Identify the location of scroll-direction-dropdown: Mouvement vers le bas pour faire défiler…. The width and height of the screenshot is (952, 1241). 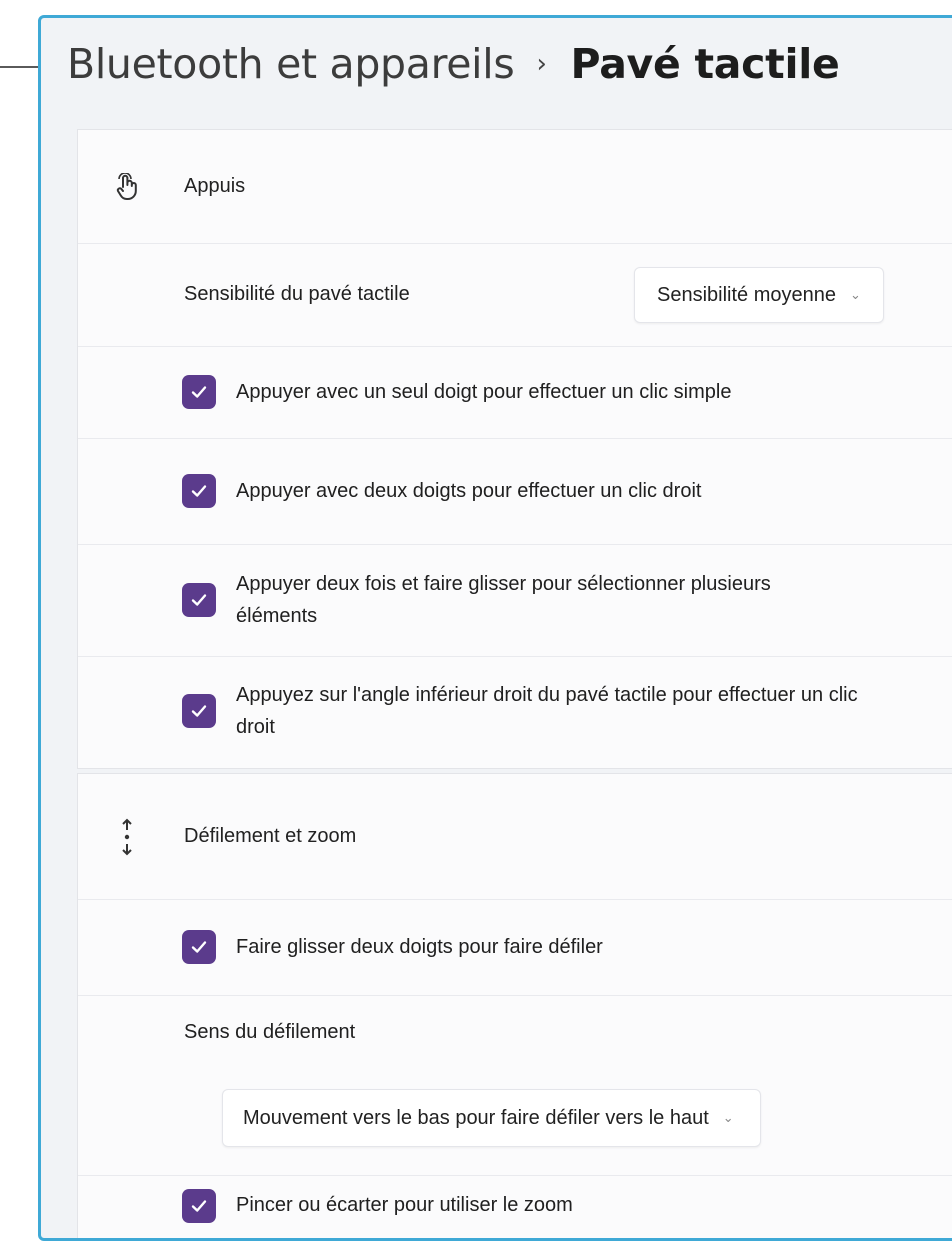
(491, 1118).